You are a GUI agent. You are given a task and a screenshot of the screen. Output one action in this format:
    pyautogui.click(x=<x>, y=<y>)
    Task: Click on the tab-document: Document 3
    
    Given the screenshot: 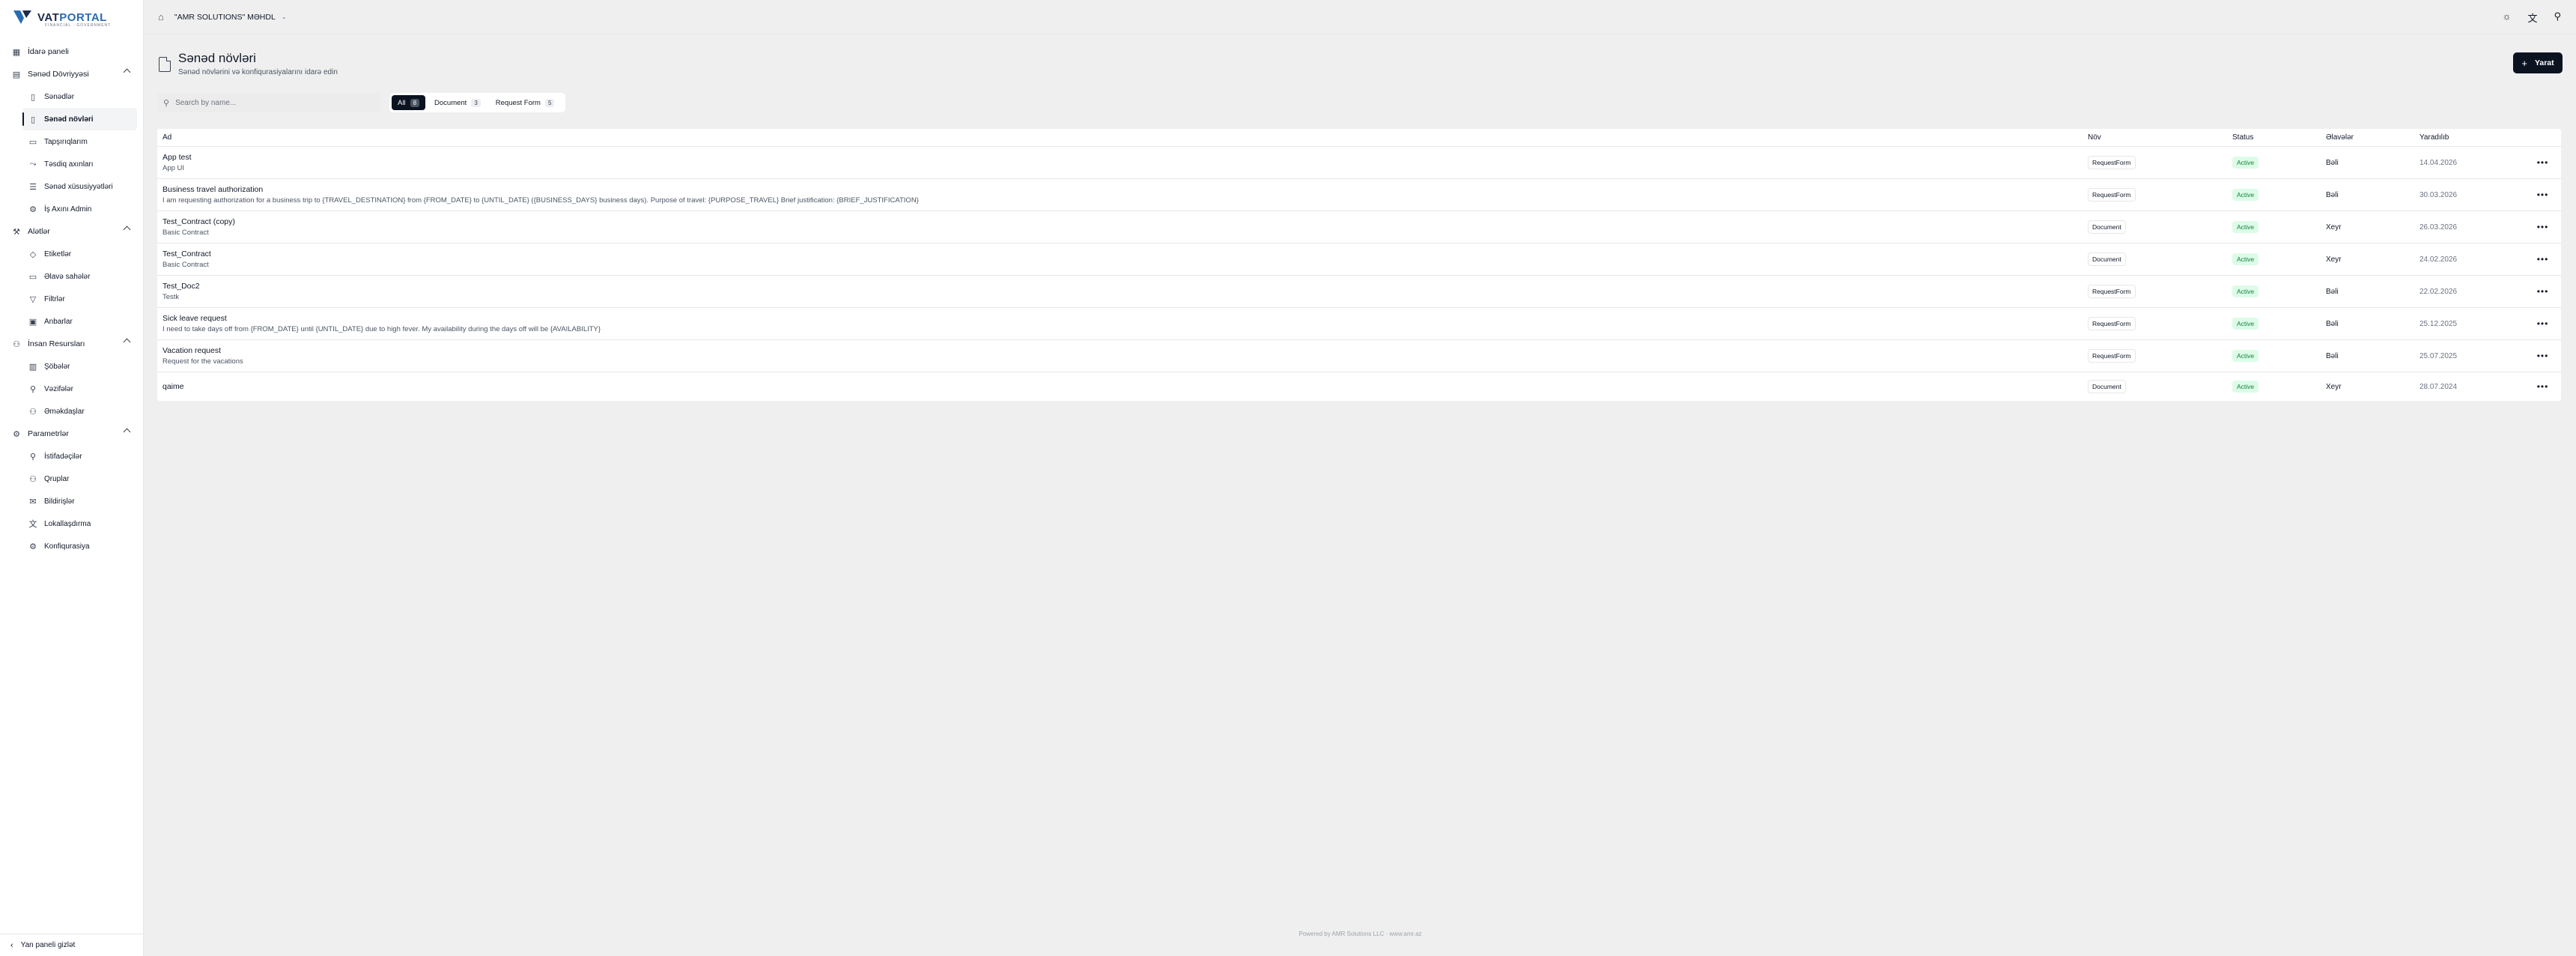 What is the action you would take?
    pyautogui.click(x=457, y=102)
    